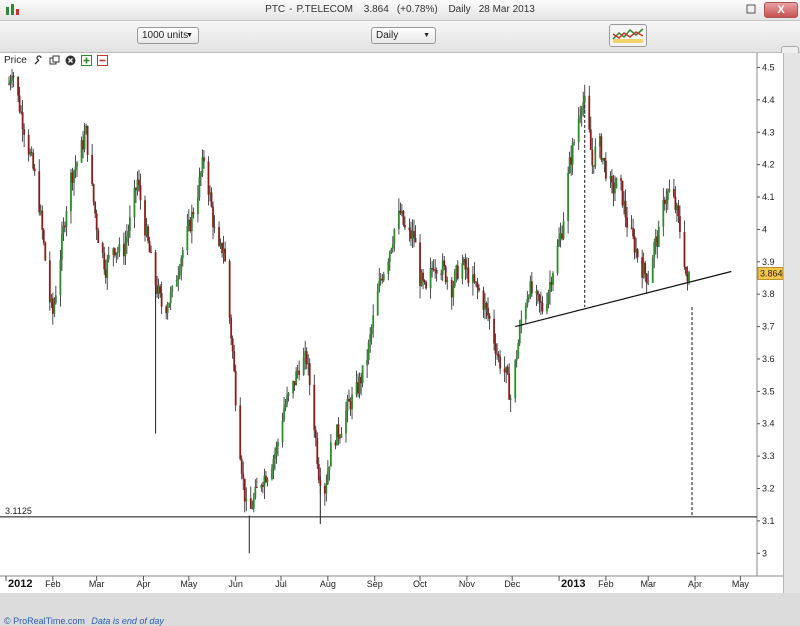 The width and height of the screenshot is (800, 626). I want to click on y-tick-label: 3.4, so click(768, 424).